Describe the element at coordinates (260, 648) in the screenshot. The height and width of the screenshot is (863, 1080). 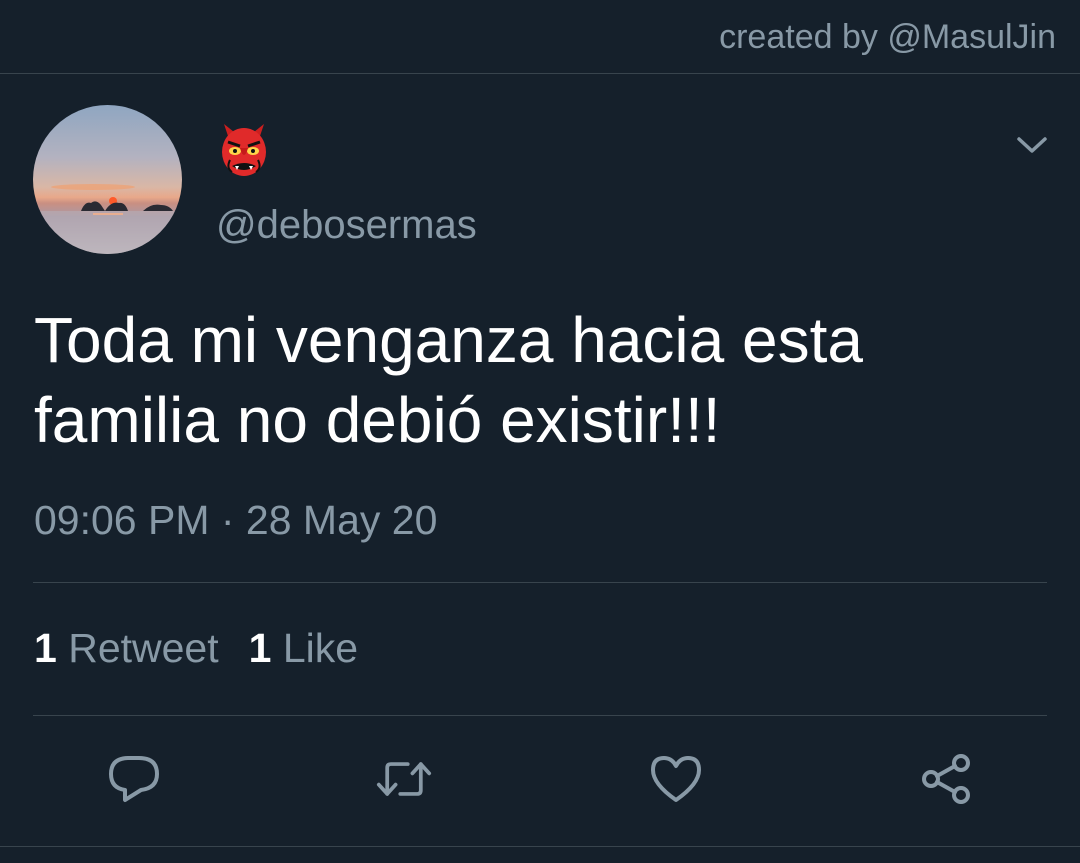
I see `like-count: 1` at that location.